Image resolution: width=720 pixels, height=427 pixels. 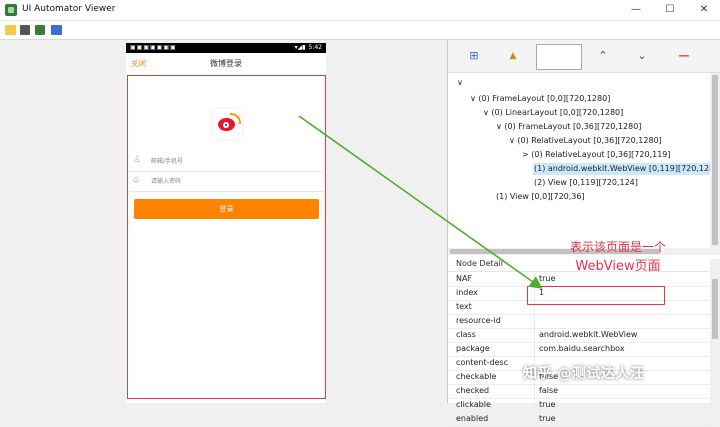 I want to click on detail-value: false, so click(x=548, y=390).